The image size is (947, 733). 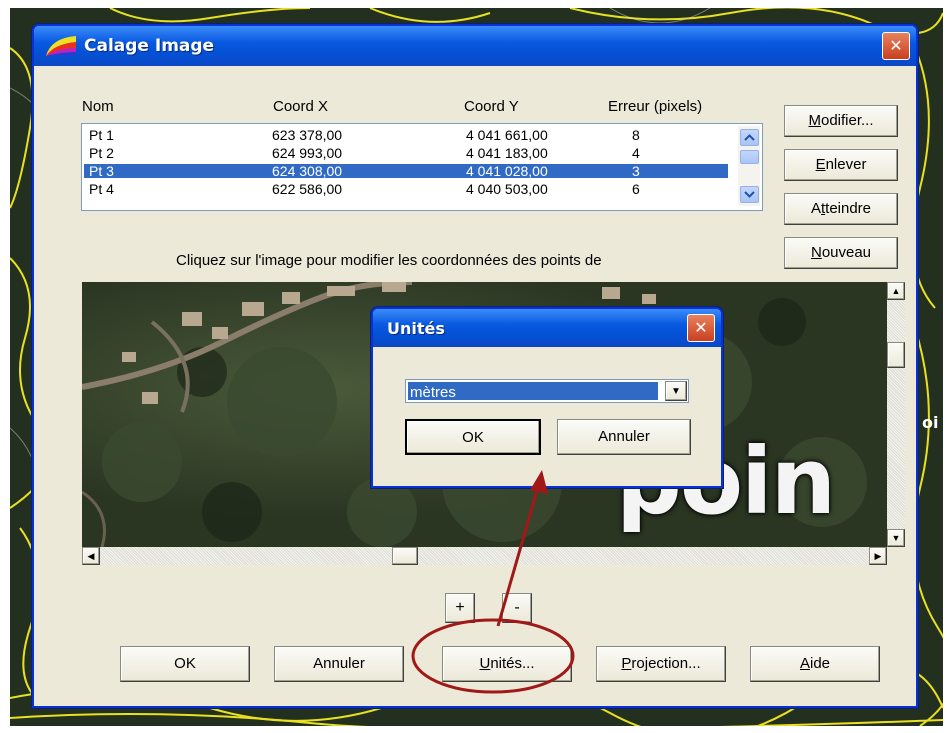 I want to click on dropdown-button: ▼, so click(x=676, y=391).